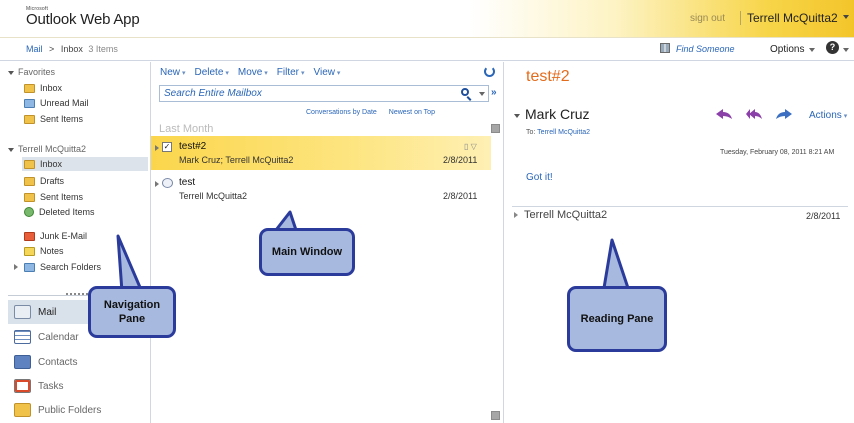  I want to click on reading-pane-callout: Reading Pane, so click(617, 319).